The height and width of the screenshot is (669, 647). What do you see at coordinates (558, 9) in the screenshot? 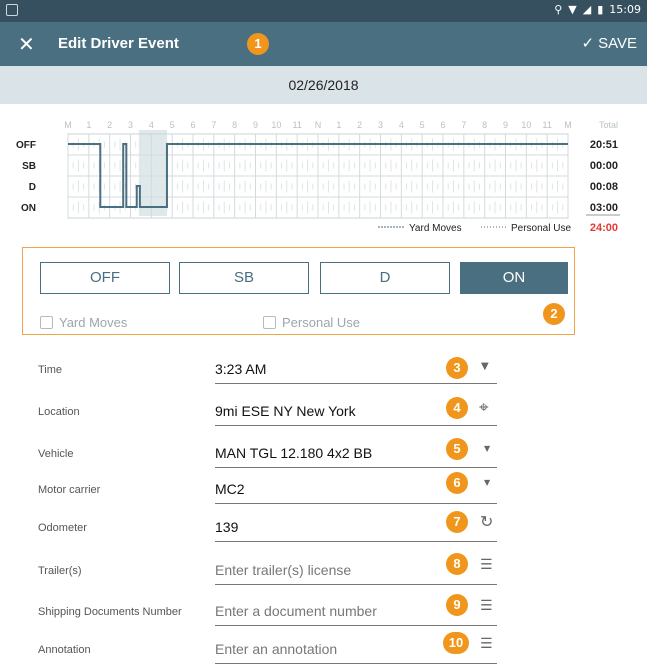
I see `location-pin-icon: ⚲` at bounding box center [558, 9].